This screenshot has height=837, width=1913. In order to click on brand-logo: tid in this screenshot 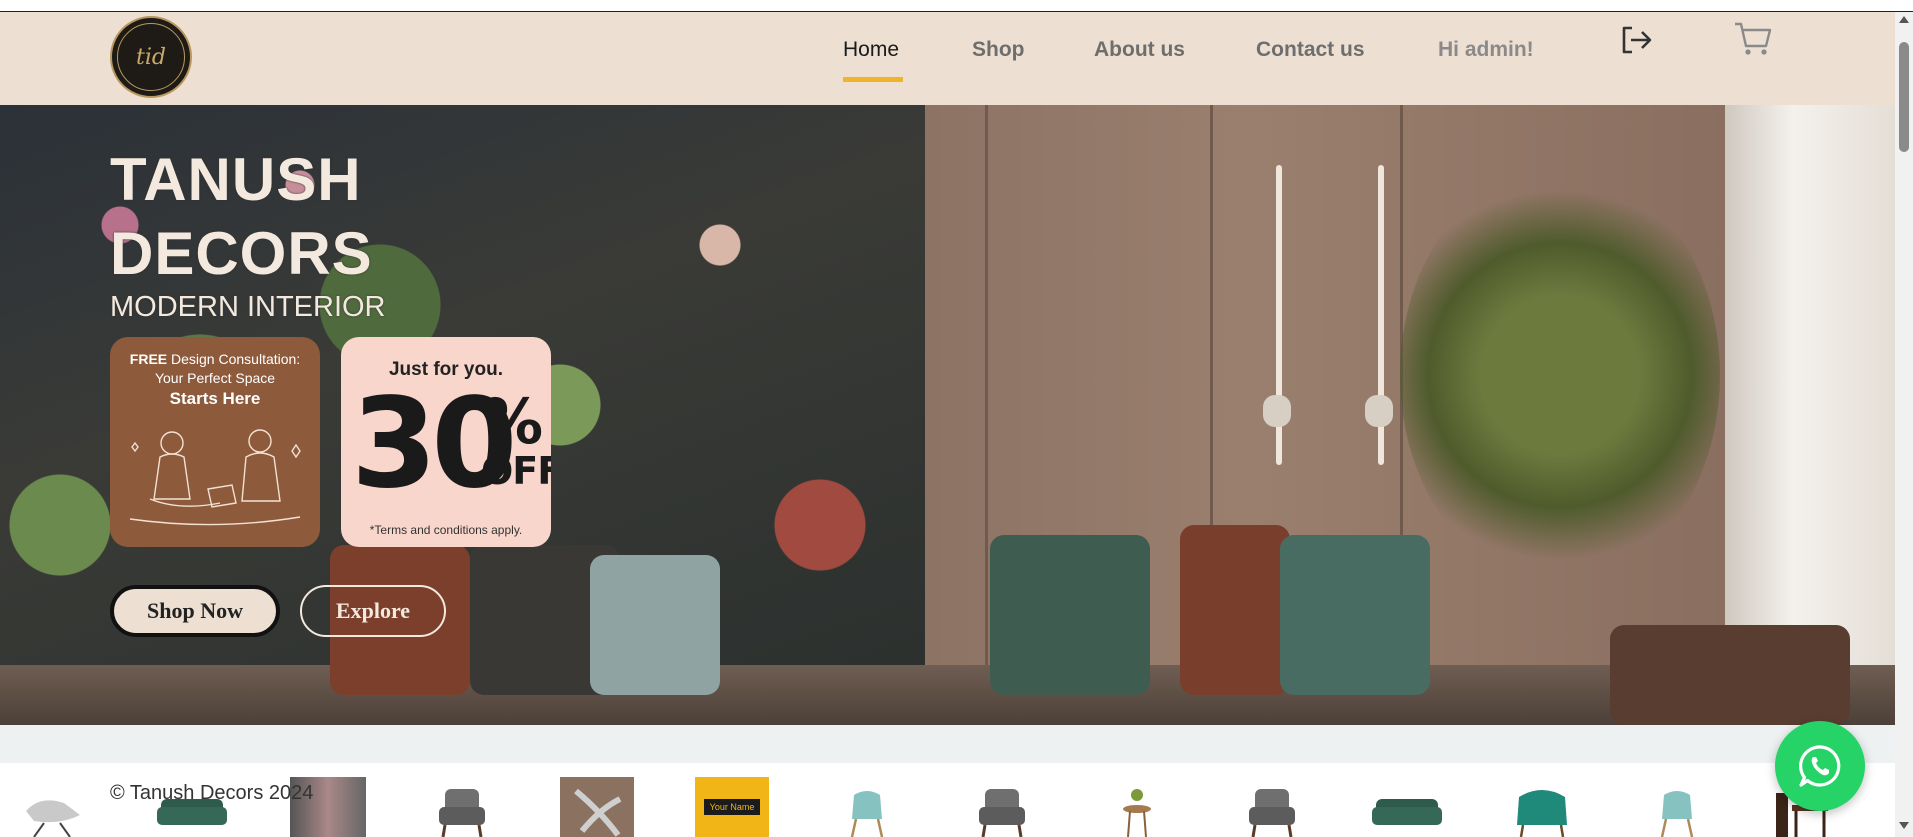, I will do `click(151, 57)`.